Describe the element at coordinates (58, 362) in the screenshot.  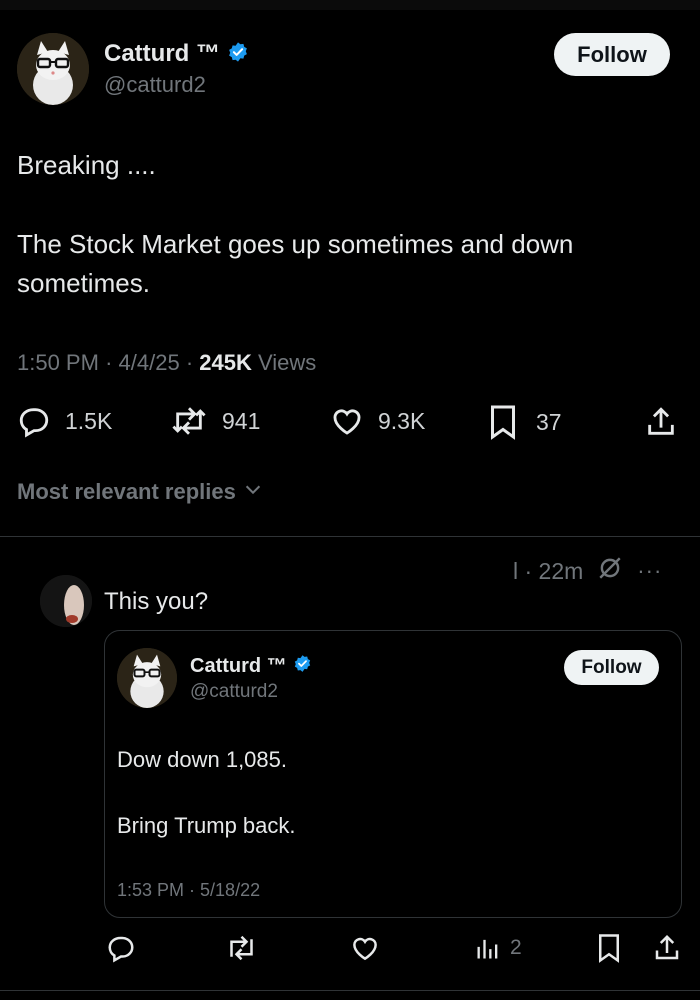
I see `post-time: 1:50 PM` at that location.